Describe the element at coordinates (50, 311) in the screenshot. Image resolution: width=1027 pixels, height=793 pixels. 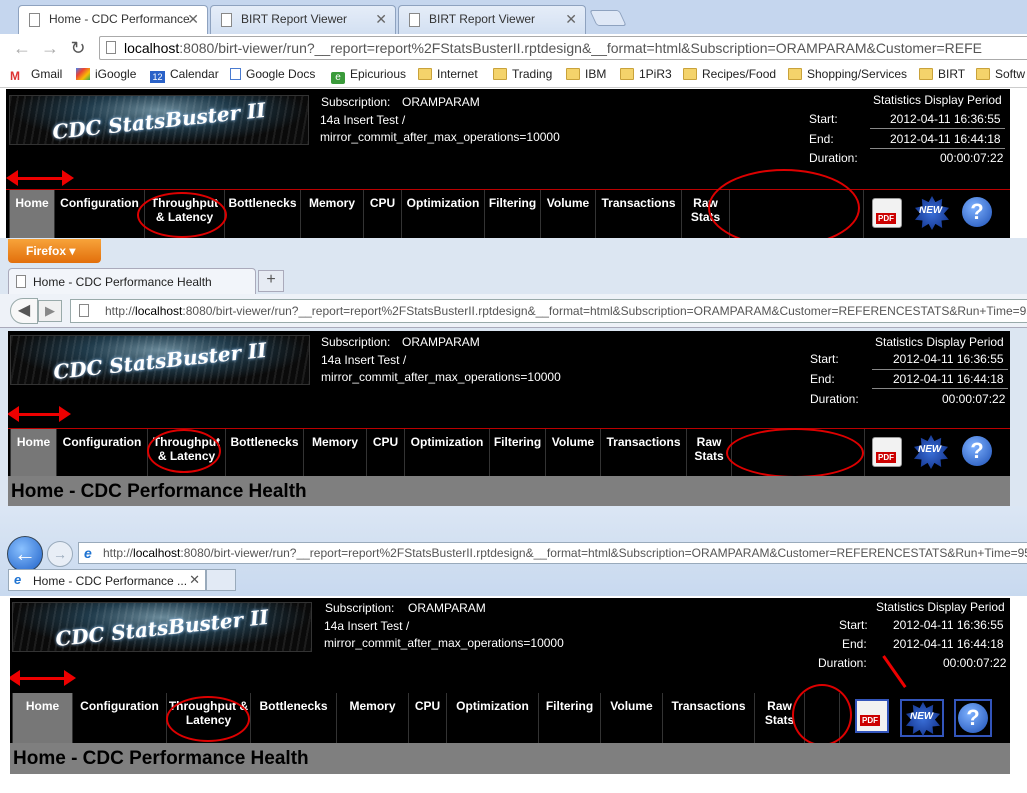
I see `forward-arrow-icon: ▶` at that location.